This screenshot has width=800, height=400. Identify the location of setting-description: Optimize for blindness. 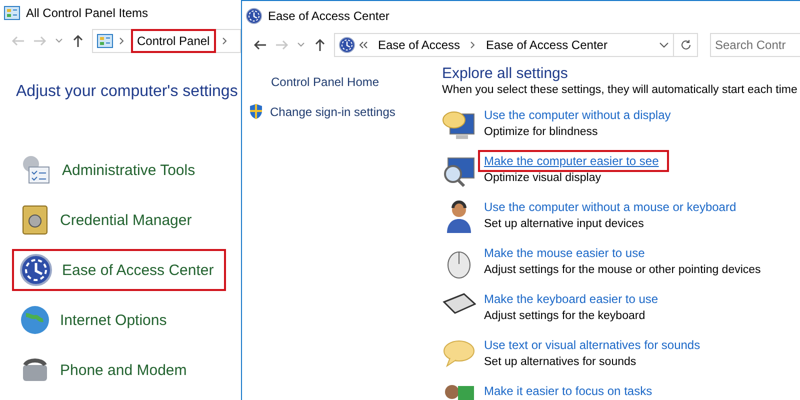
(541, 132).